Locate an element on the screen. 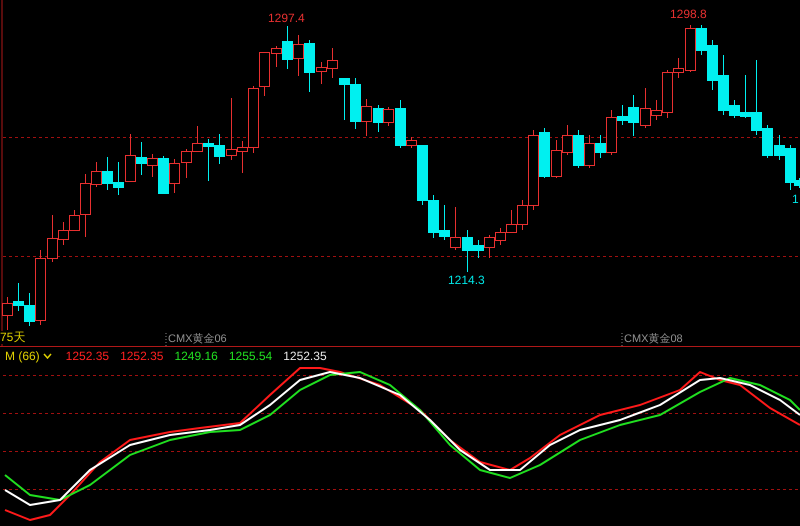 The width and height of the screenshot is (800, 526). caret-down-icon is located at coordinates (47, 355).